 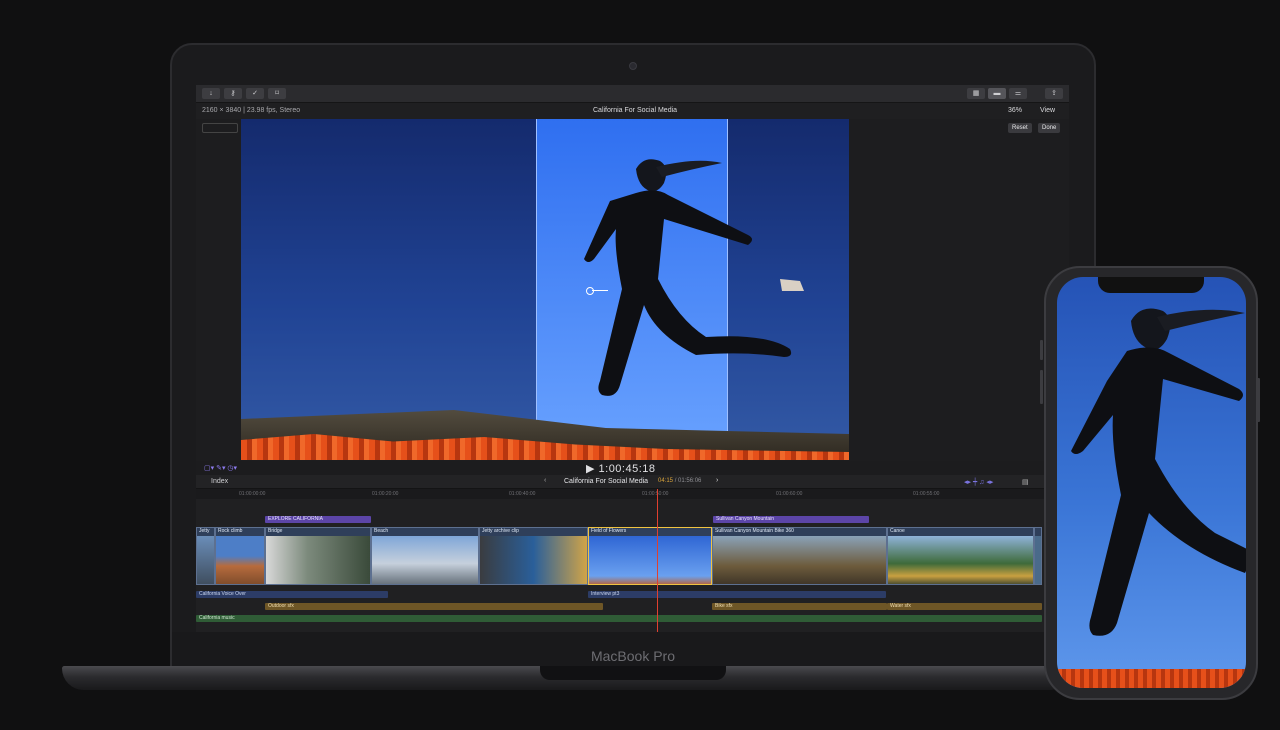 What do you see at coordinates (1047, 110) in the screenshot?
I see `view-menu: View` at bounding box center [1047, 110].